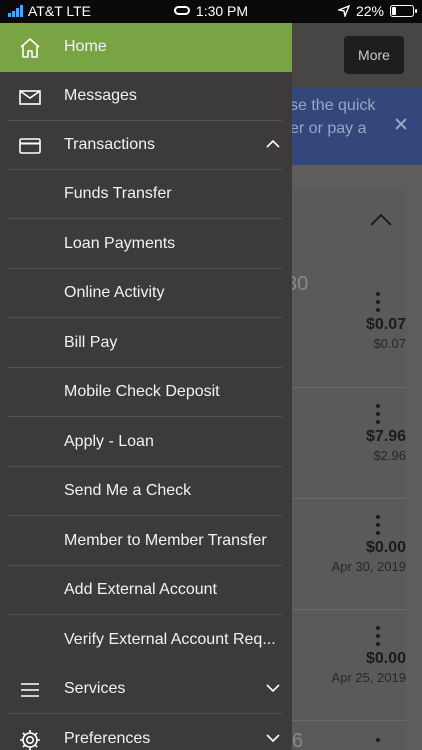 The width and height of the screenshot is (422, 750). I want to click on menu-item-funds-transfer: Funds Transfer, so click(146, 194).